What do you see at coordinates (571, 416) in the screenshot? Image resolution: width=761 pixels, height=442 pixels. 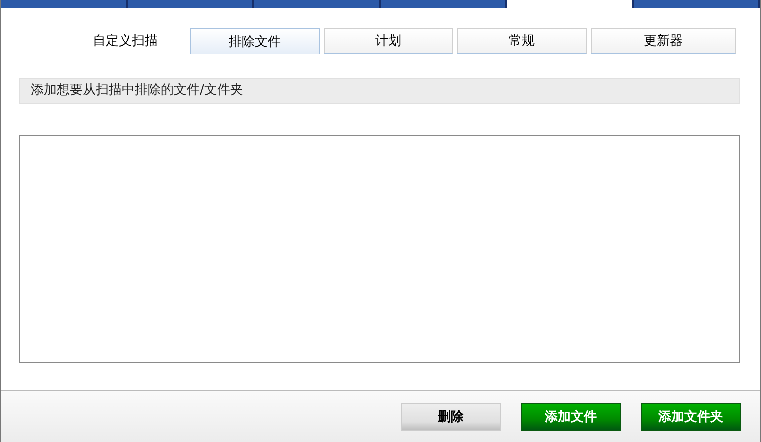 I see `action-button: 添加文件` at bounding box center [571, 416].